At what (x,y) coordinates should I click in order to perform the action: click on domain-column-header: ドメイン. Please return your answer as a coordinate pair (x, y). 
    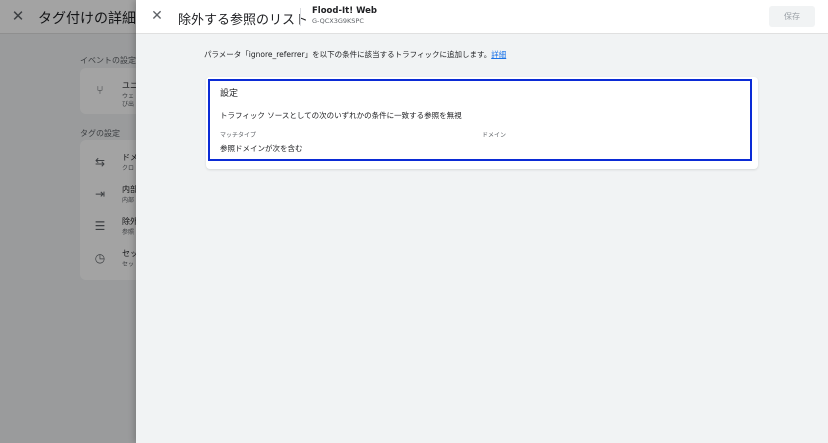
    Looking at the image, I should click on (494, 135).